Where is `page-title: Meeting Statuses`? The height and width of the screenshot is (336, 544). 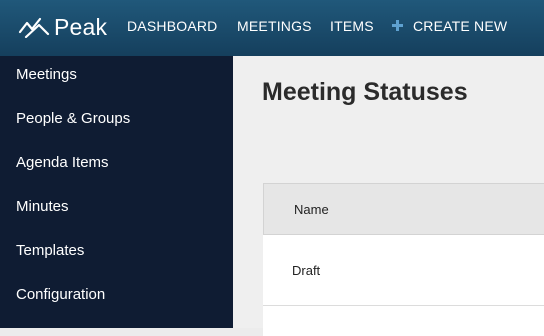
page-title: Meeting Statuses is located at coordinates (365, 92).